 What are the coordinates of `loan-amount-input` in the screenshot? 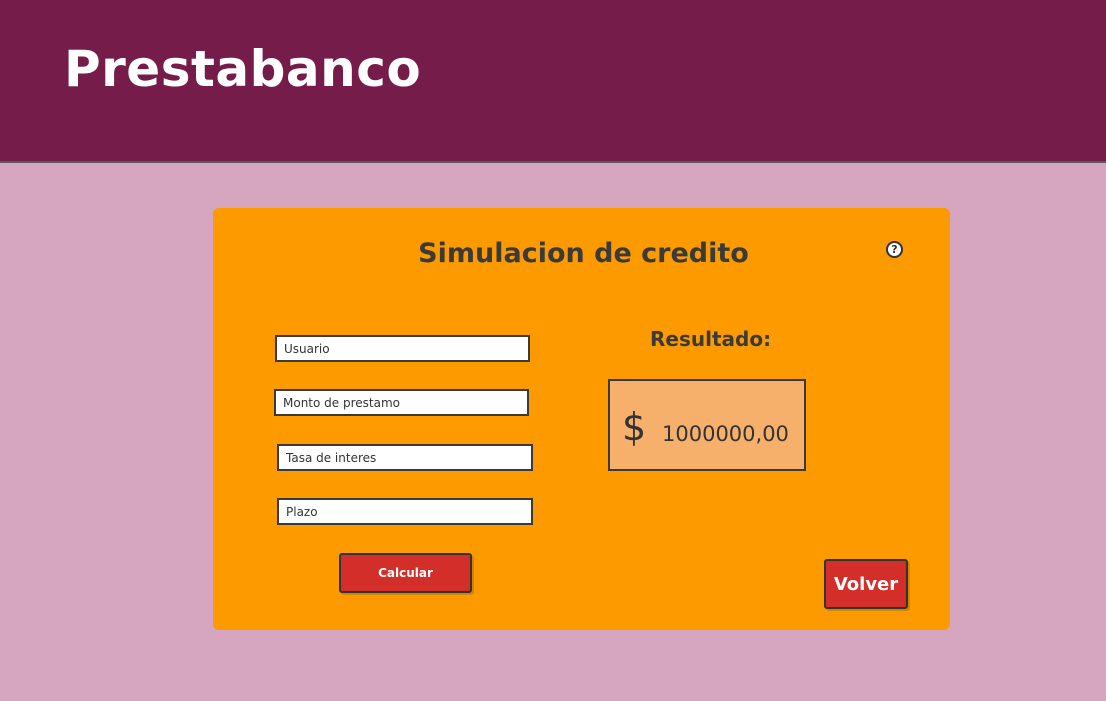 It's located at (401, 402).